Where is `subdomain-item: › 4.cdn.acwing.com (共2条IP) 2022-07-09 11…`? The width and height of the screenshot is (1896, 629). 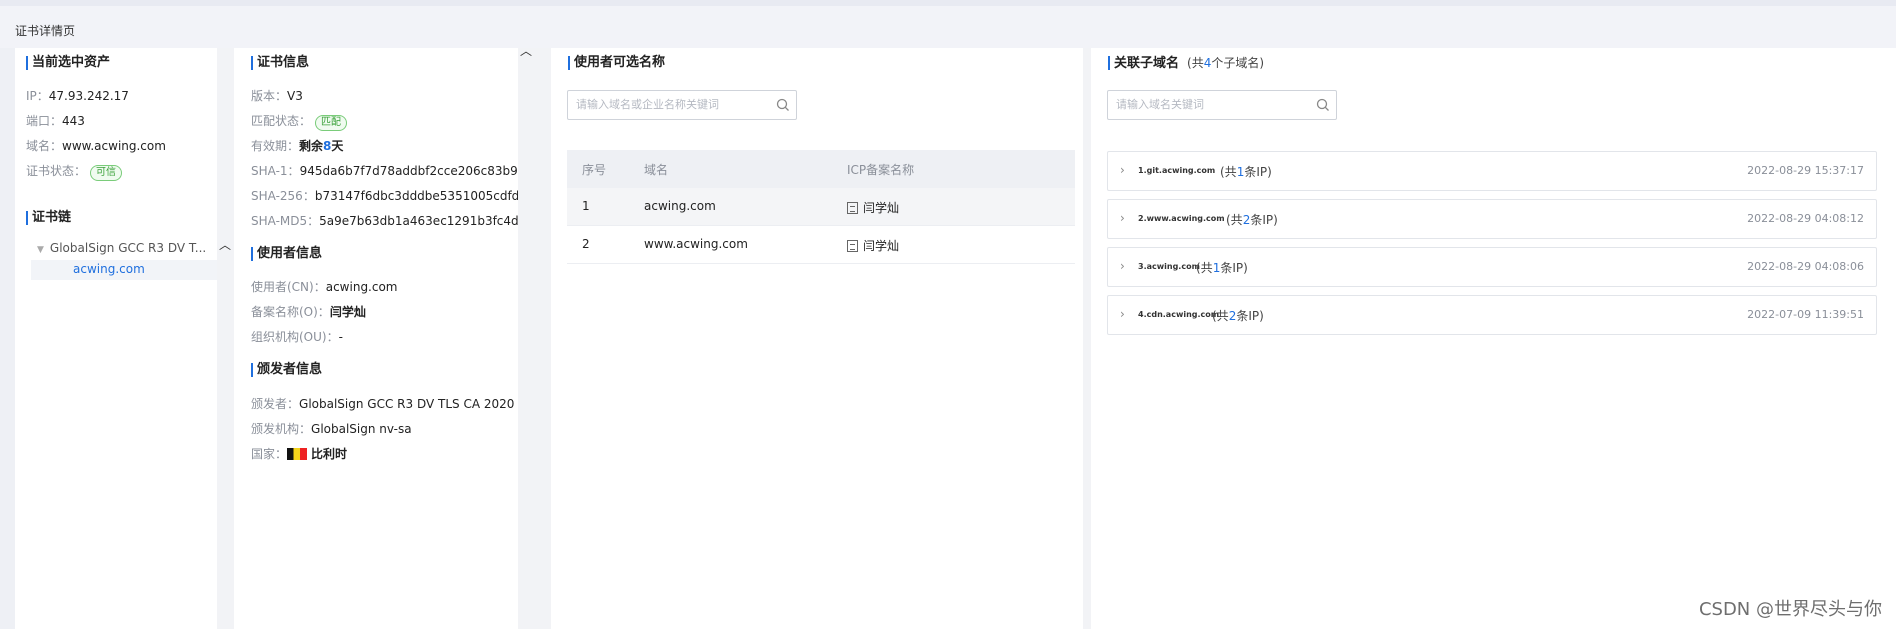
subdomain-item: › 4.cdn.acwing.com (共2条IP) 2022-07-09 11… is located at coordinates (1492, 315).